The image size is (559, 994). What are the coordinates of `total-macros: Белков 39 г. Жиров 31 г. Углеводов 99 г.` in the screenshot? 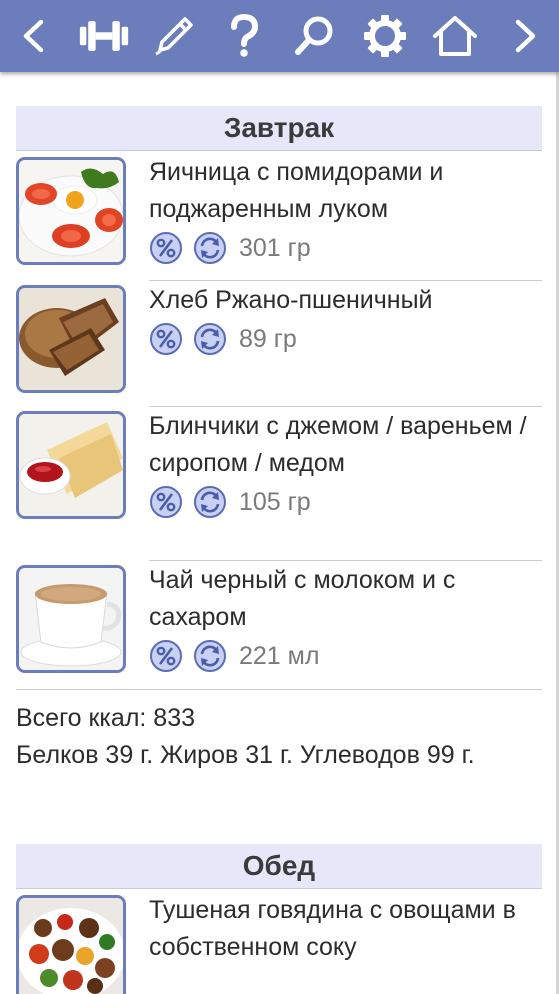 It's located at (245, 755).